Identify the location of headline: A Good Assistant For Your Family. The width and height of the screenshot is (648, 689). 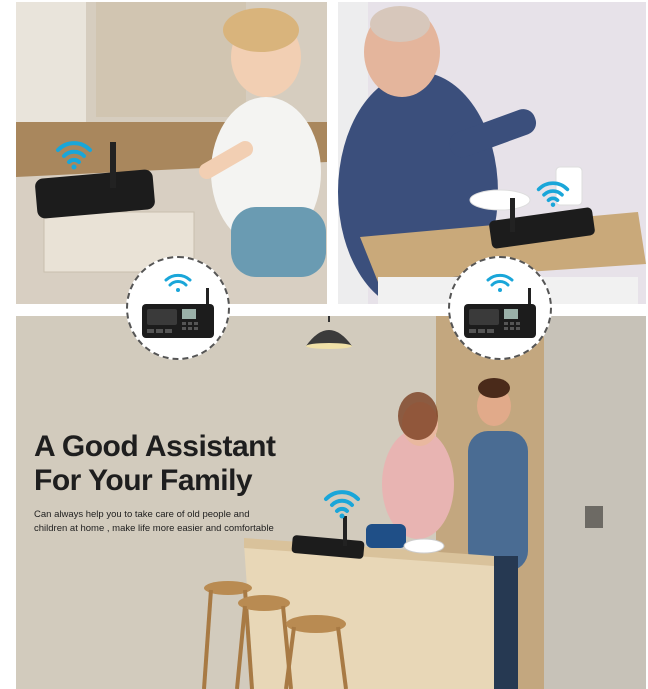
(155, 464).